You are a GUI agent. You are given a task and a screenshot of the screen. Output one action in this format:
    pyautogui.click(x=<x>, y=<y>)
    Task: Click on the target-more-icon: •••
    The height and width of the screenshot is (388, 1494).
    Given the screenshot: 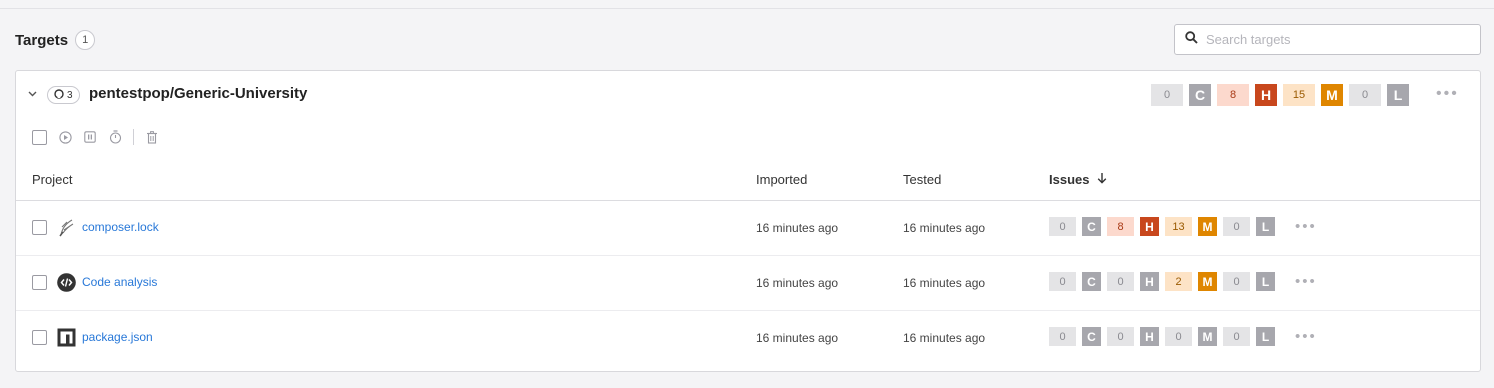 What is the action you would take?
    pyautogui.click(x=1447, y=94)
    